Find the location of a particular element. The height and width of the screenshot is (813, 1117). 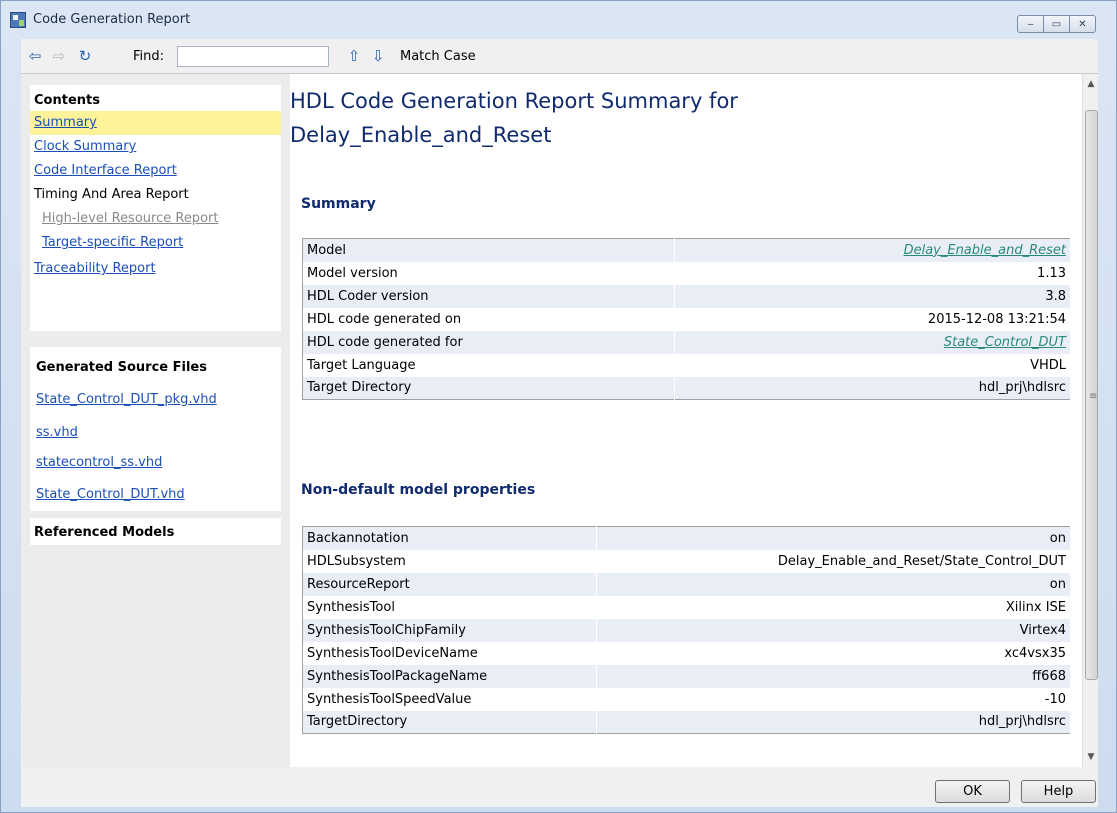

referenced-models-heading: Referenced Models is located at coordinates (104, 532).